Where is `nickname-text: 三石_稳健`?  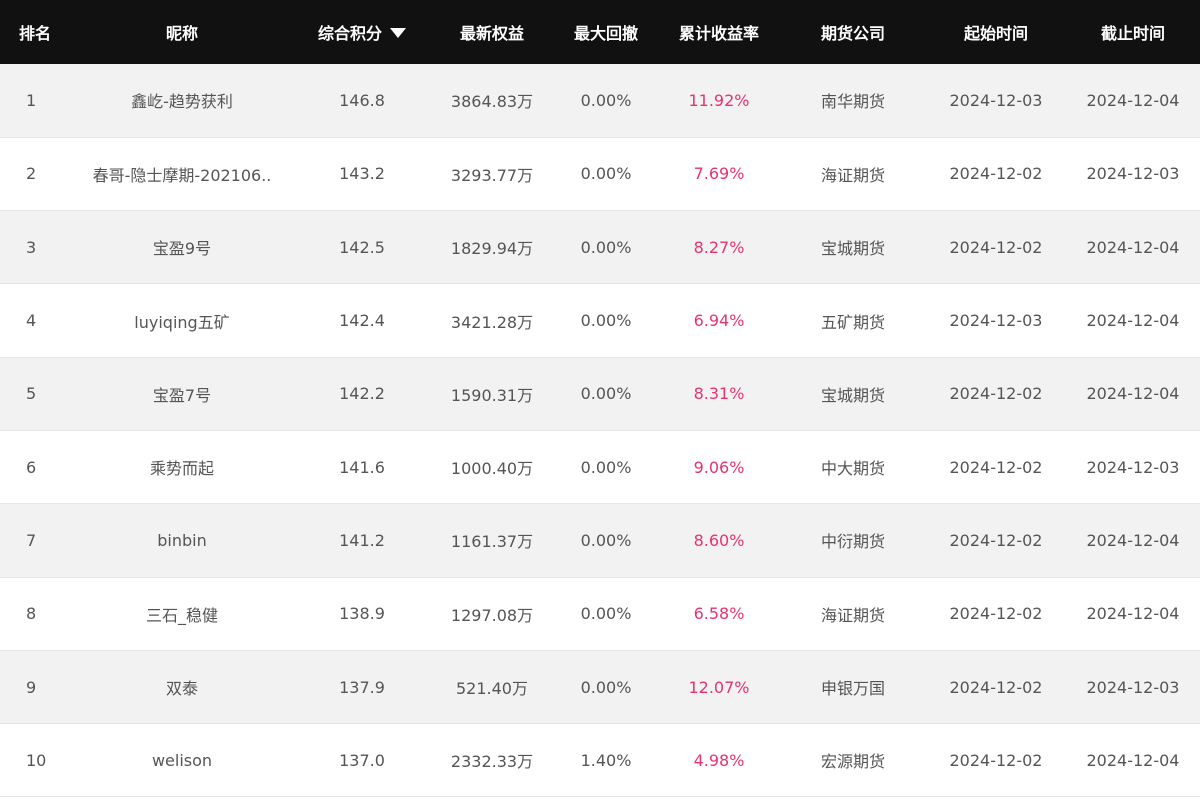 nickname-text: 三石_稳健 is located at coordinates (181, 615).